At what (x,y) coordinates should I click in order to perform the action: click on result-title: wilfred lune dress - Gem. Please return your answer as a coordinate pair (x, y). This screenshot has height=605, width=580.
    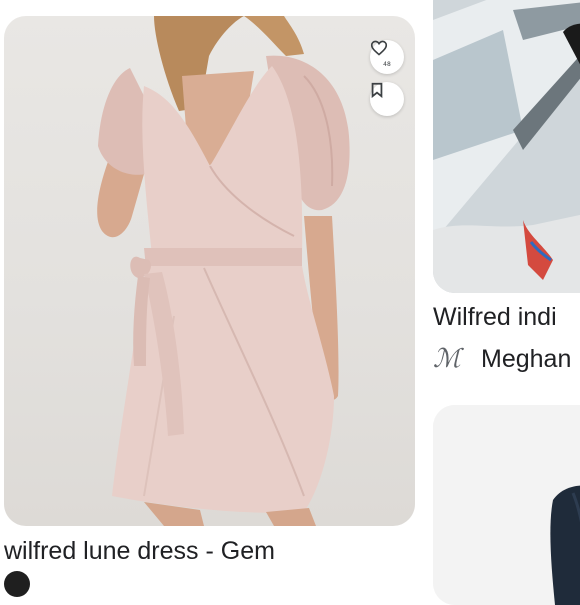
    Looking at the image, I should click on (214, 551).